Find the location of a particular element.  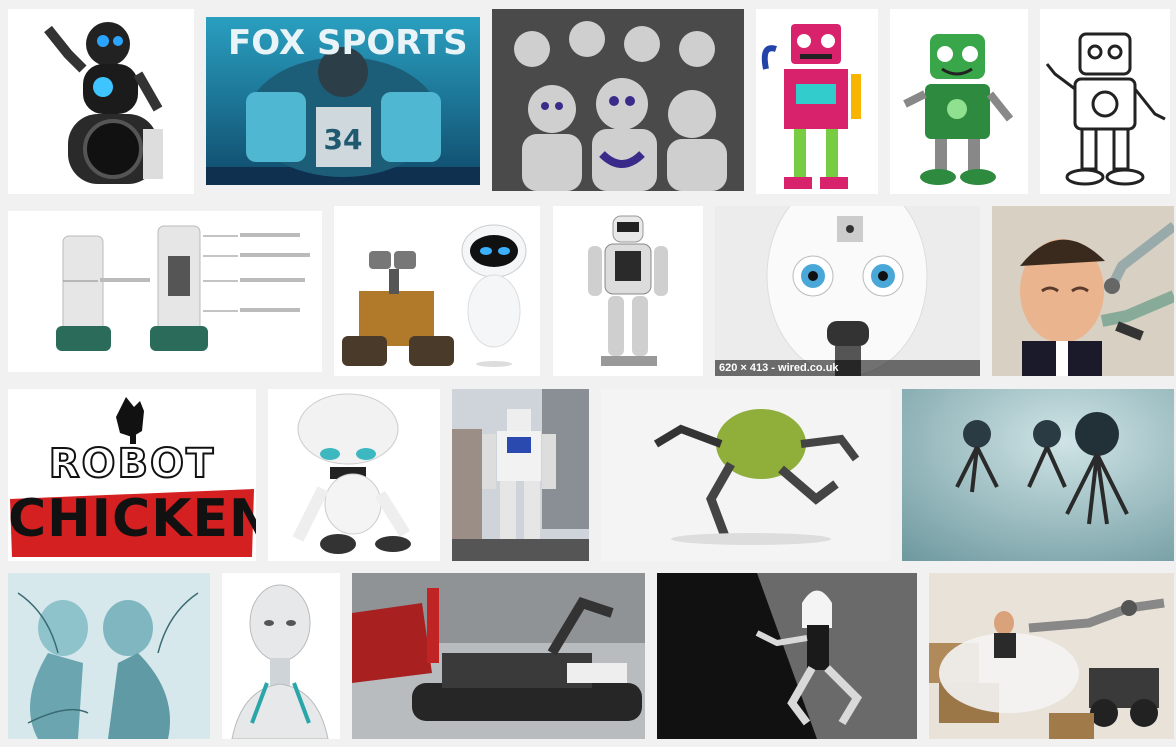

image-size-source-caption: 620 × 413 - wired.co.uk is located at coordinates (847, 368).